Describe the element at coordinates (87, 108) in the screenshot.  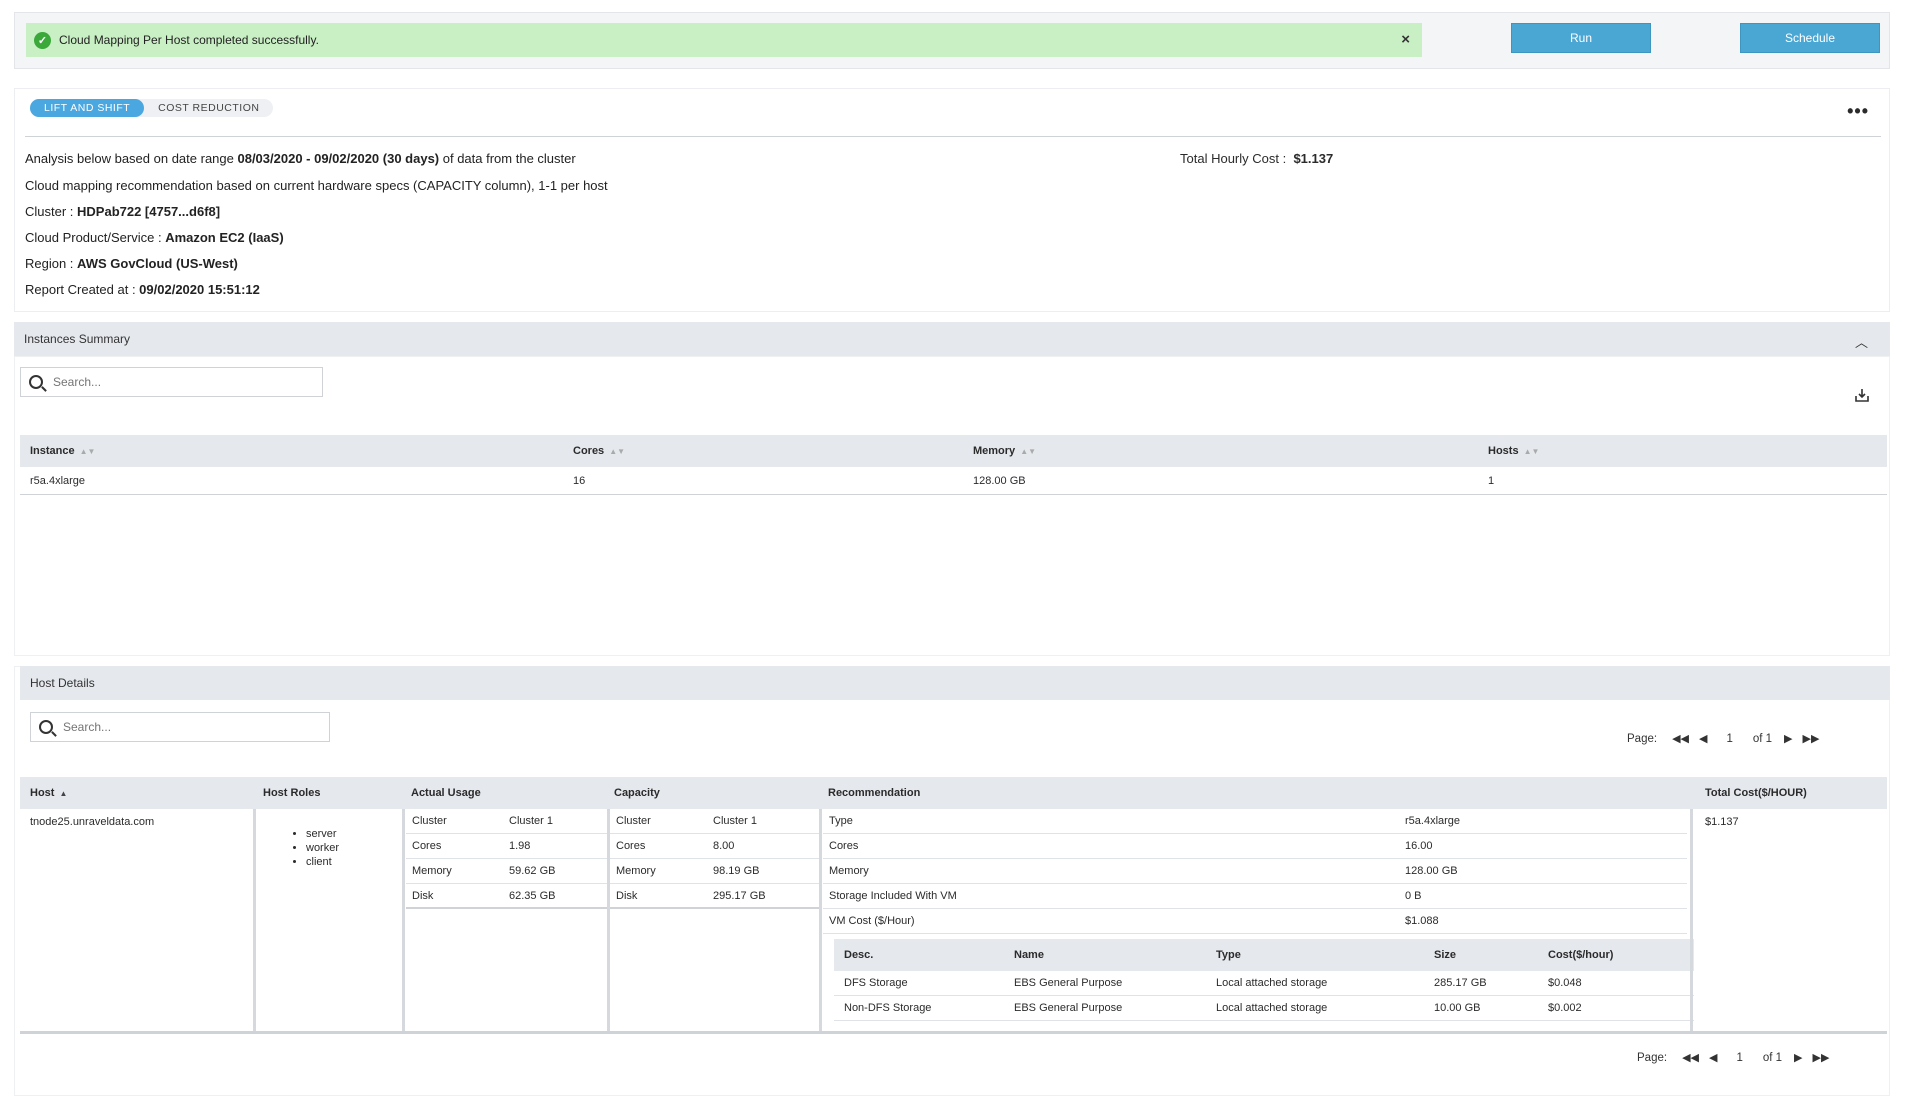
I see `tab-lift-and-shift: LIFT AND SHIFT` at that location.